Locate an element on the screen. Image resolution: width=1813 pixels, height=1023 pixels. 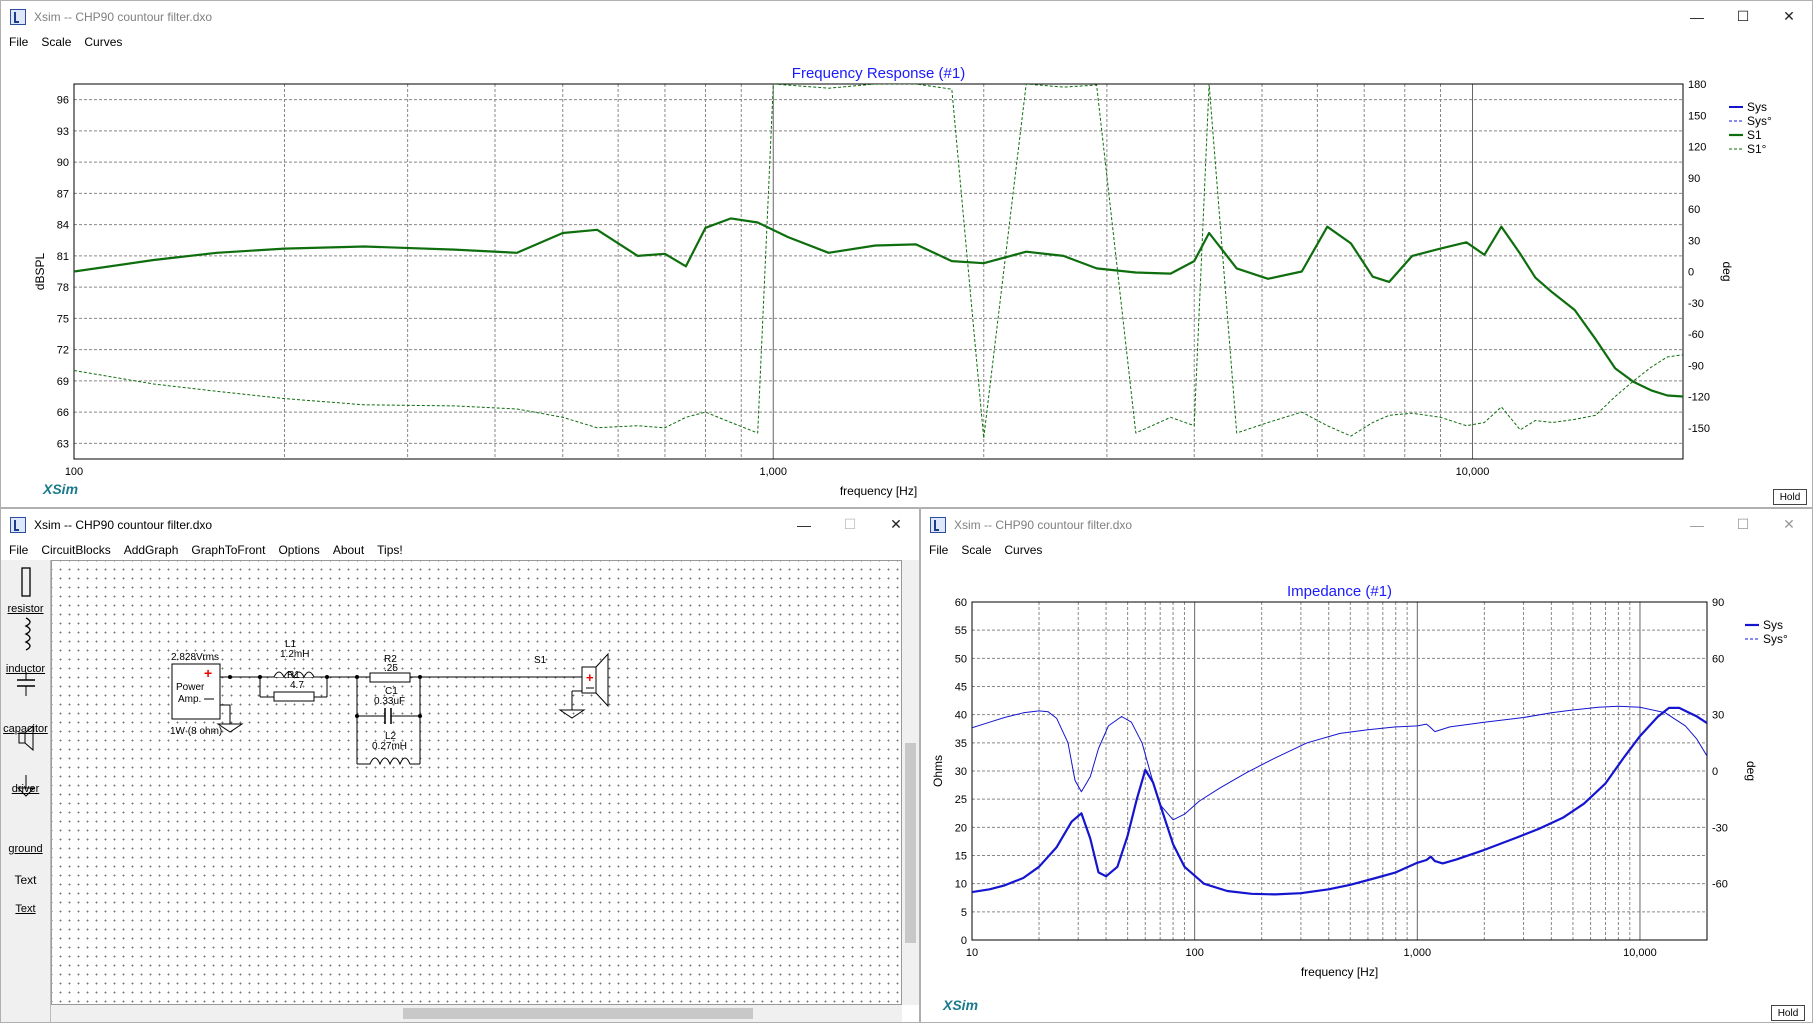
source-voltage-label: 2.828Vrms is located at coordinates (195, 657).